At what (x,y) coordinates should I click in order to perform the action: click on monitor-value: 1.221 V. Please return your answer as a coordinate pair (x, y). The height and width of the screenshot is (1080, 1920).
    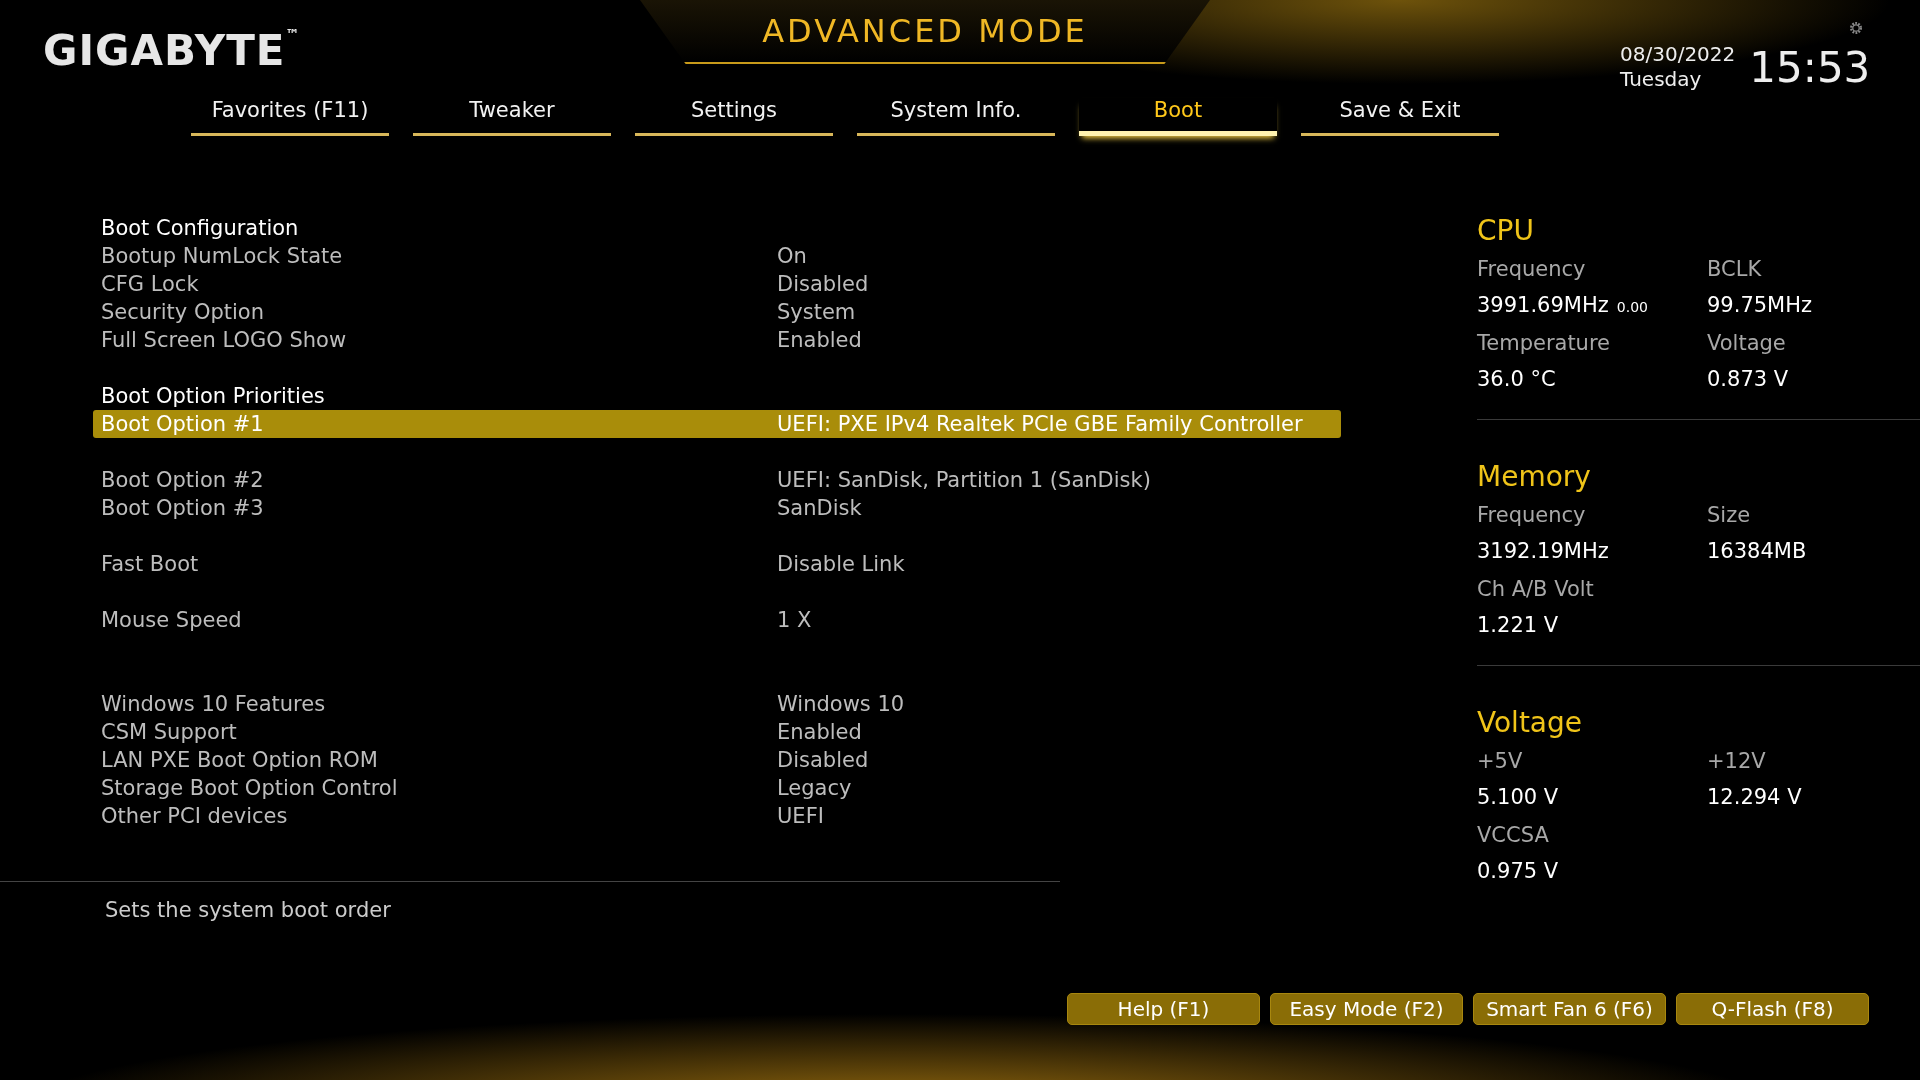
    Looking at the image, I should click on (1518, 625).